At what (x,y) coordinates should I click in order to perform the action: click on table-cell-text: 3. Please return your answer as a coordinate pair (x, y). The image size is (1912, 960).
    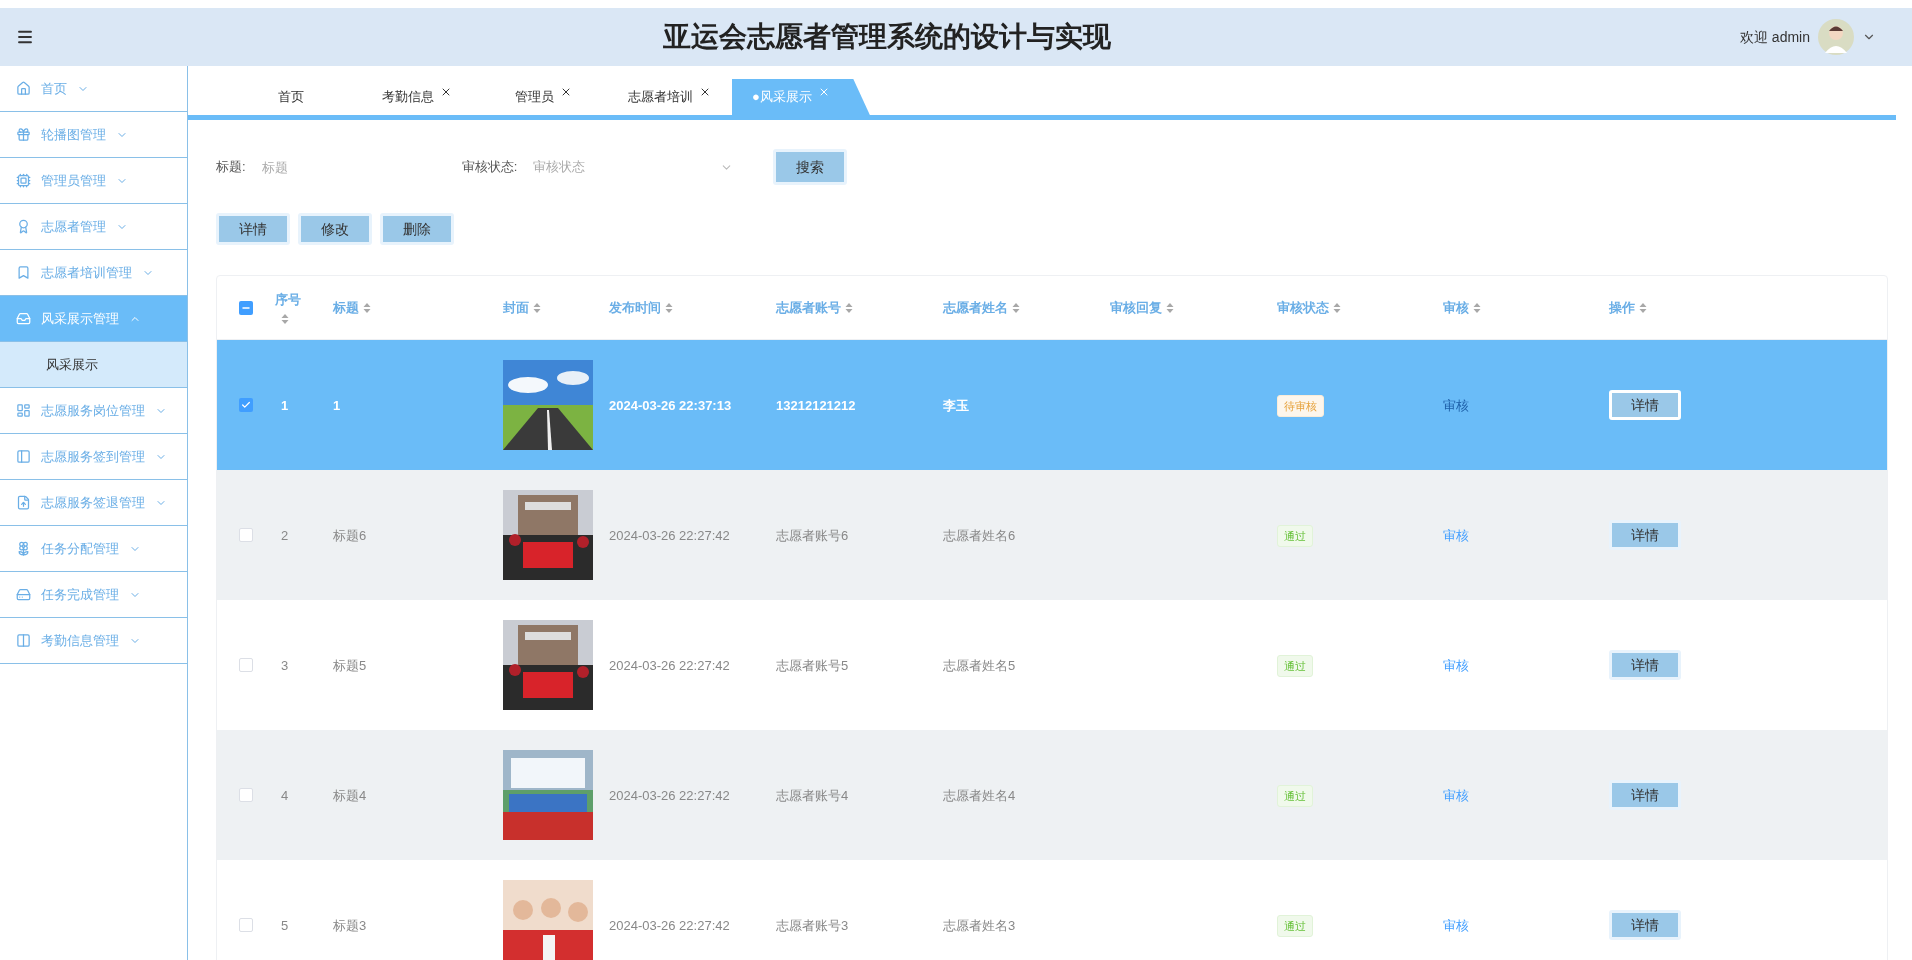
    Looking at the image, I should click on (284, 665).